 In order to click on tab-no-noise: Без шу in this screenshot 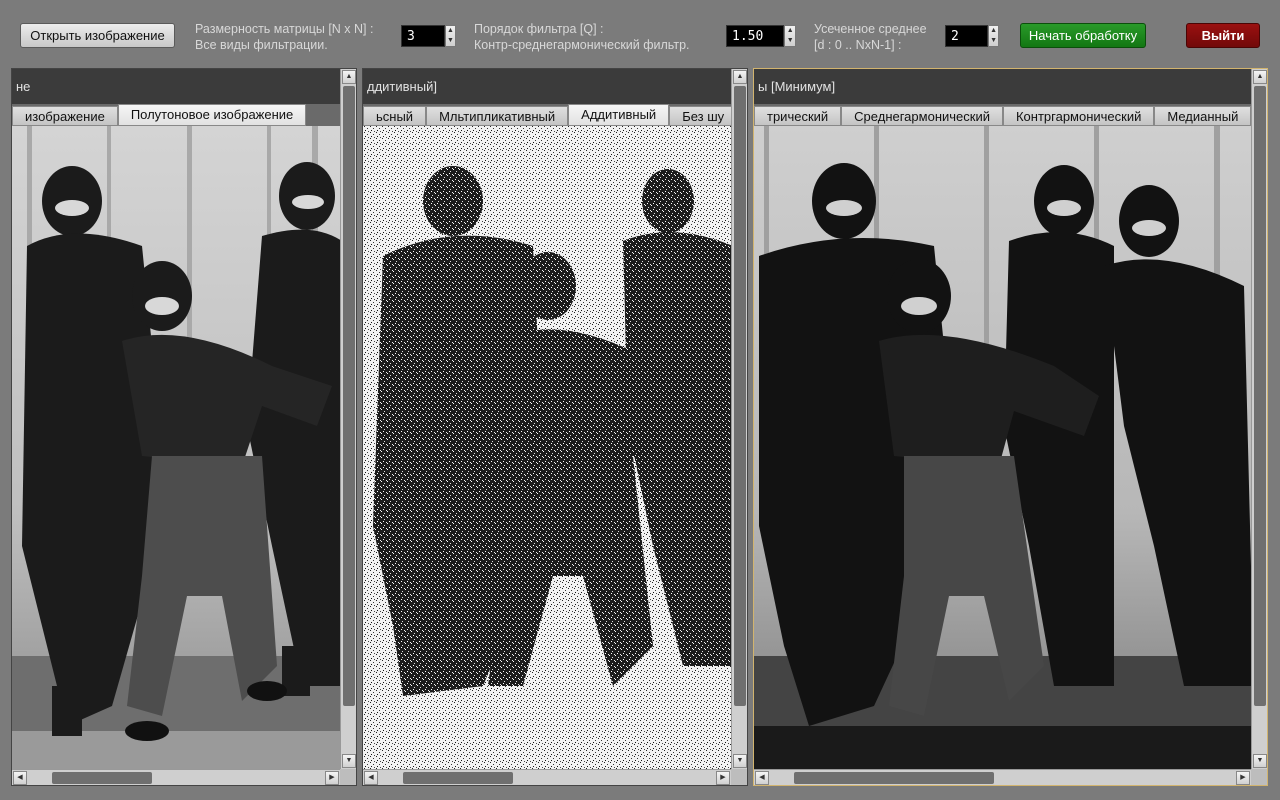, I will do `click(700, 116)`.